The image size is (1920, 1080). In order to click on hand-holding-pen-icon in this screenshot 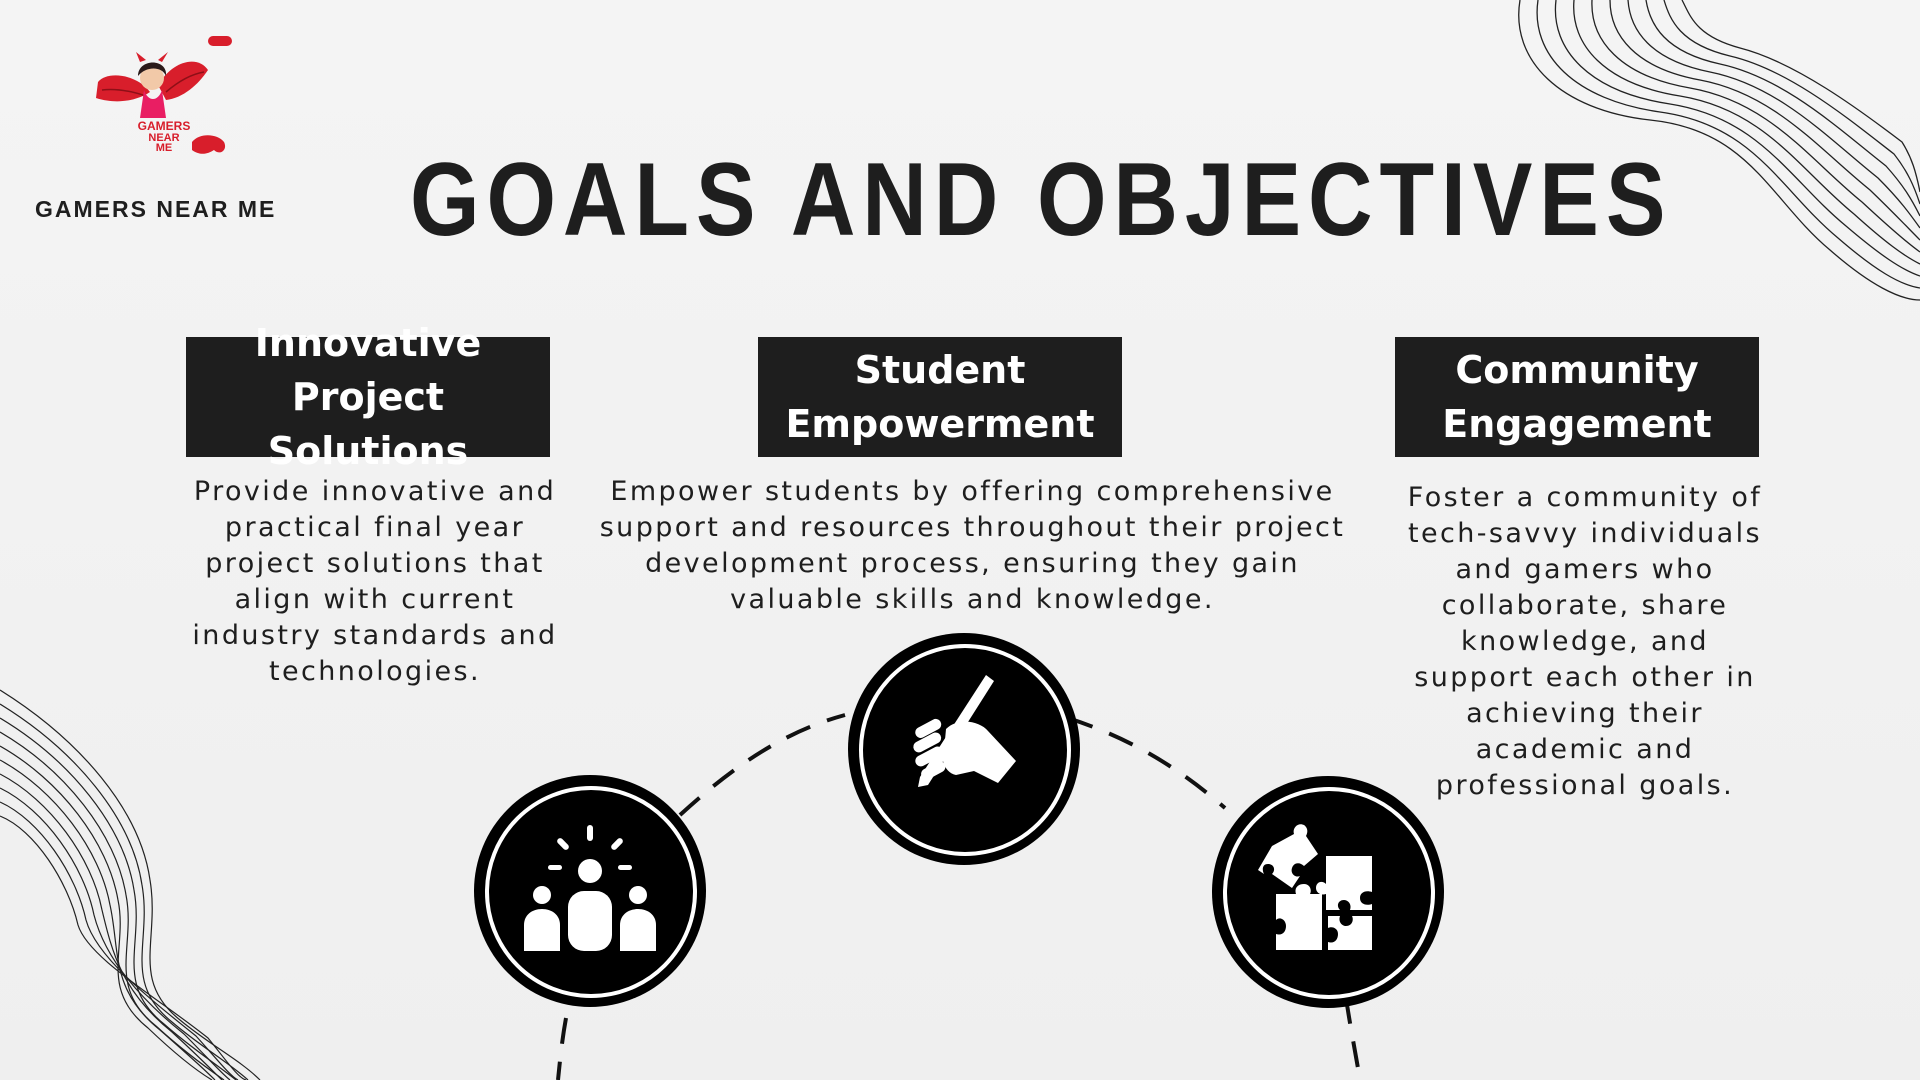, I will do `click(964, 731)`.